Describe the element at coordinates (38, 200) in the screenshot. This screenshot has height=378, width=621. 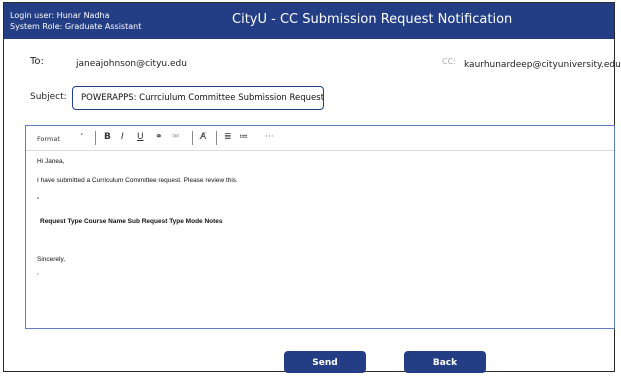
I see `quote-mark: "` at that location.